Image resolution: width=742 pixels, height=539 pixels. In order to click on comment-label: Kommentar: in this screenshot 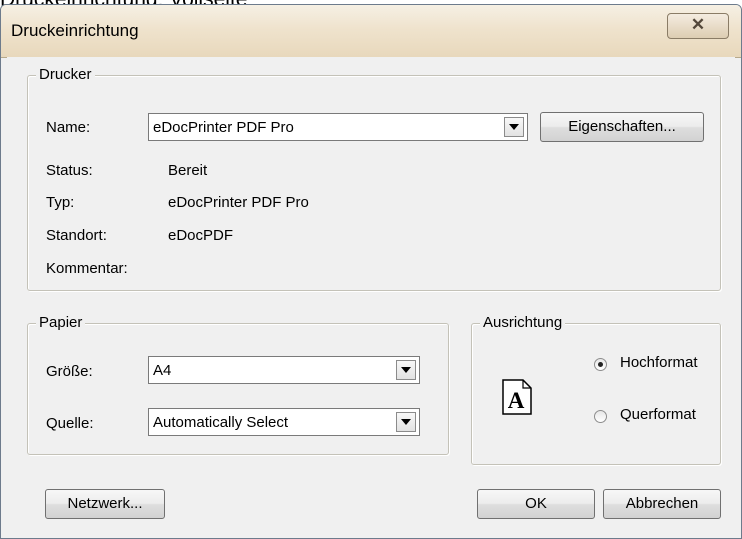, I will do `click(87, 268)`.